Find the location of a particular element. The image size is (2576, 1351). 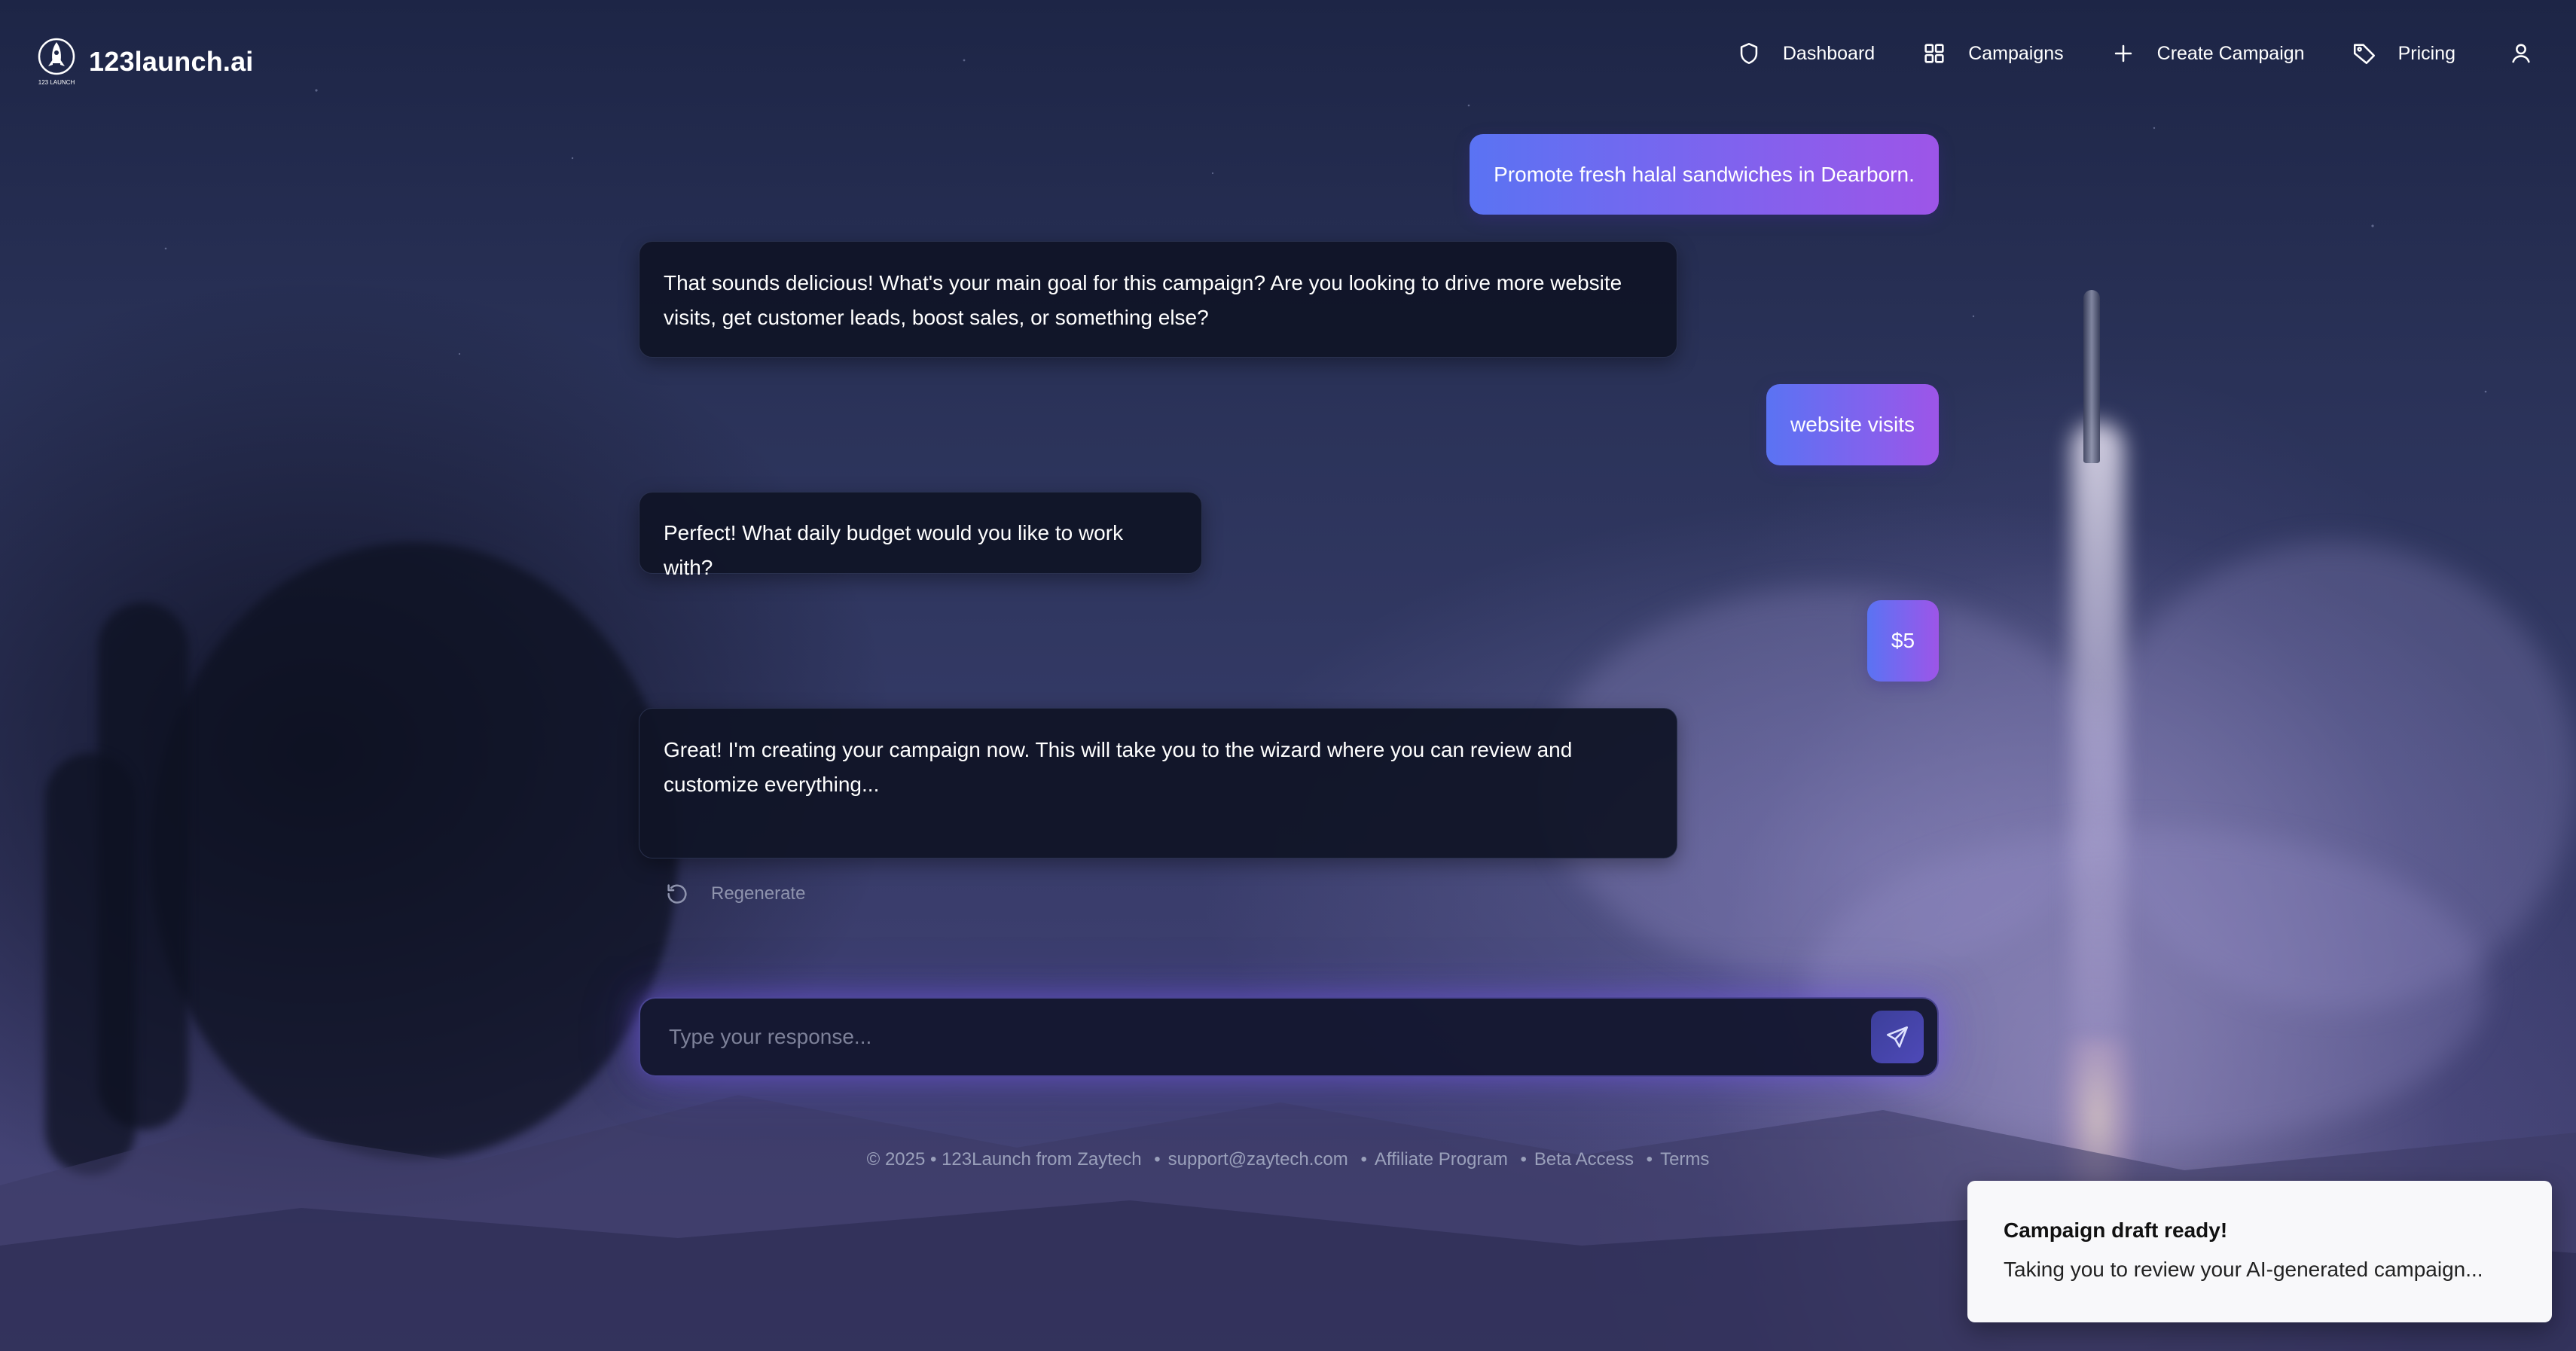

send-button is located at coordinates (1898, 1037).